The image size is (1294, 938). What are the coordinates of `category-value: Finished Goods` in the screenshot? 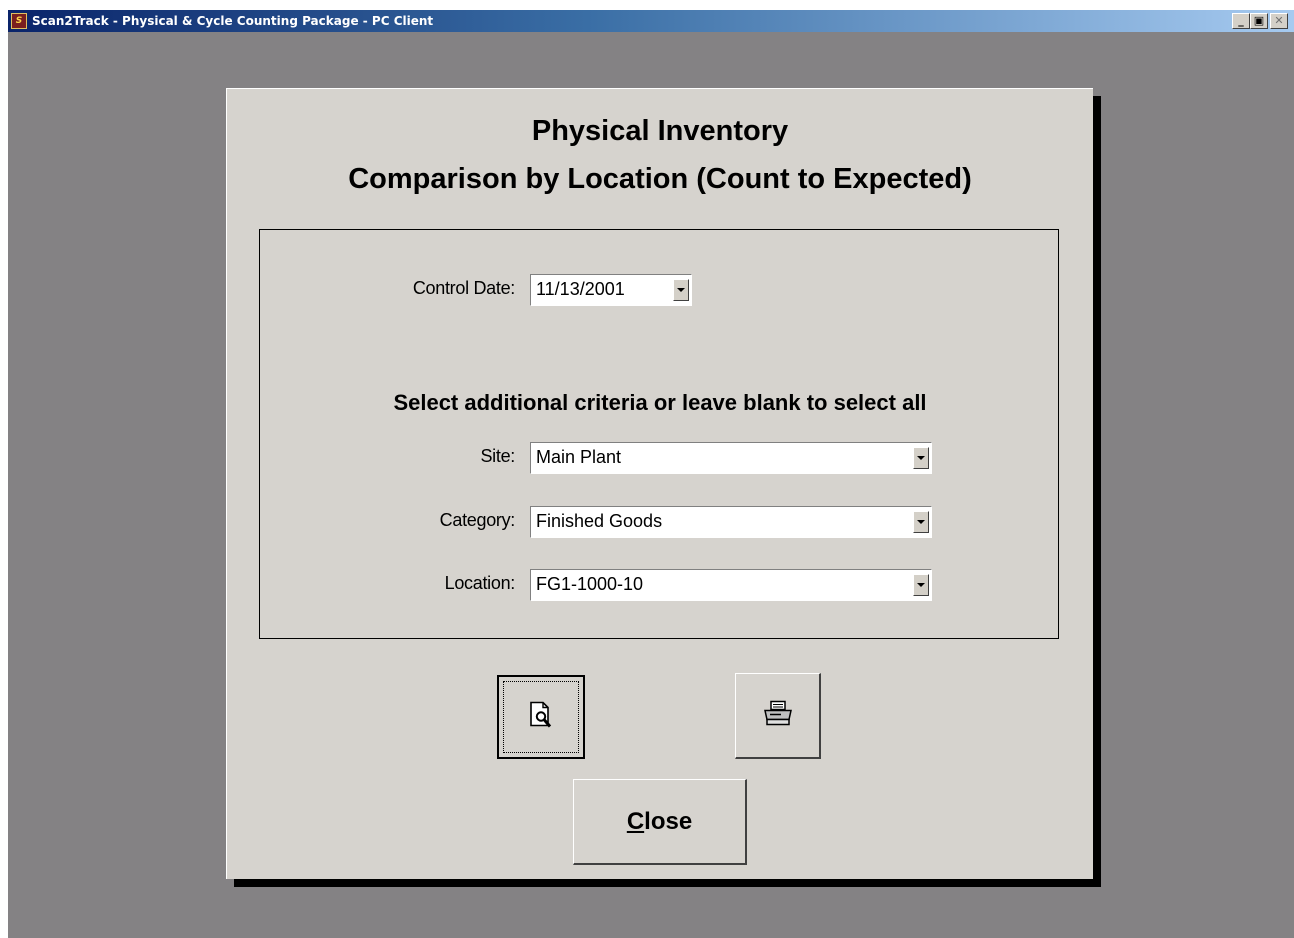 It's located at (599, 521).